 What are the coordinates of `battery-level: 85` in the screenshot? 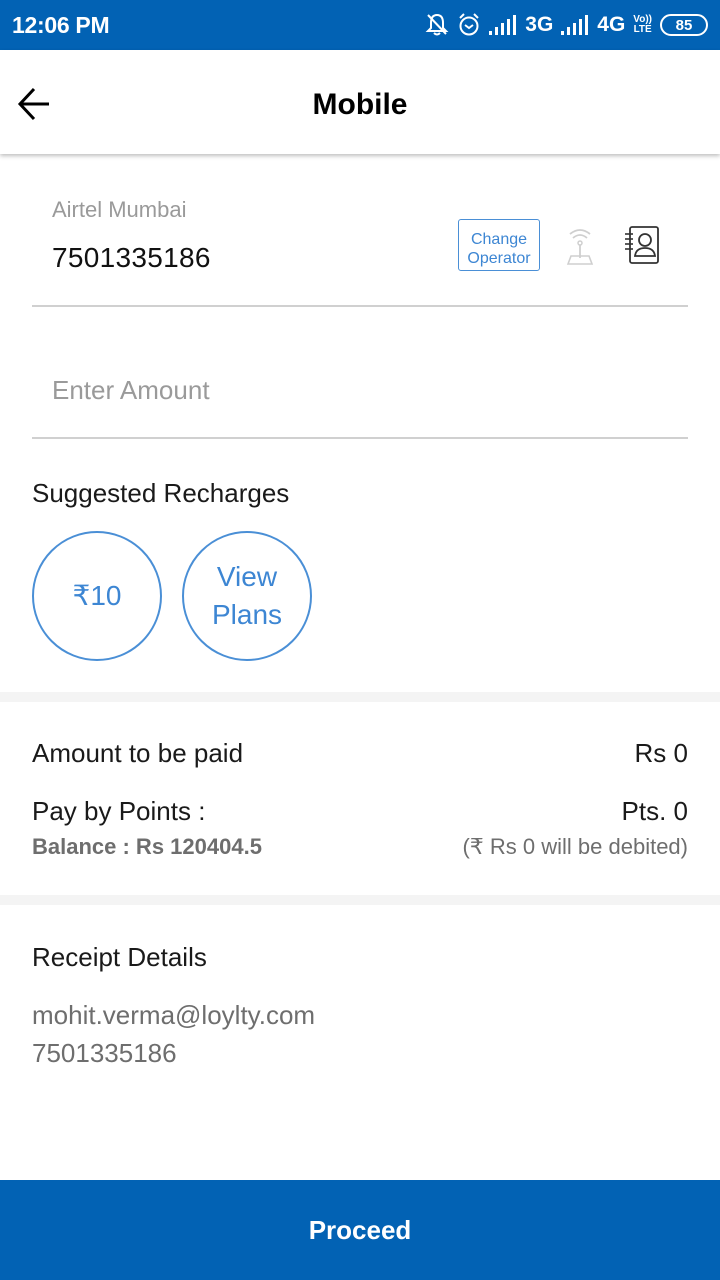 It's located at (684, 25).